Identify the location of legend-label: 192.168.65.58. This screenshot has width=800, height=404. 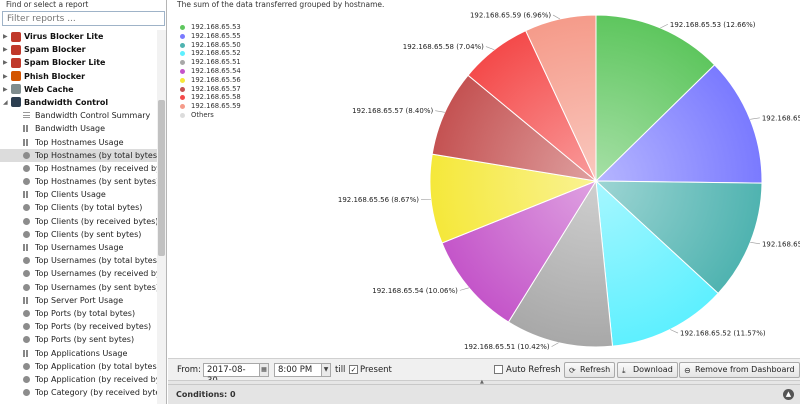
(216, 97).